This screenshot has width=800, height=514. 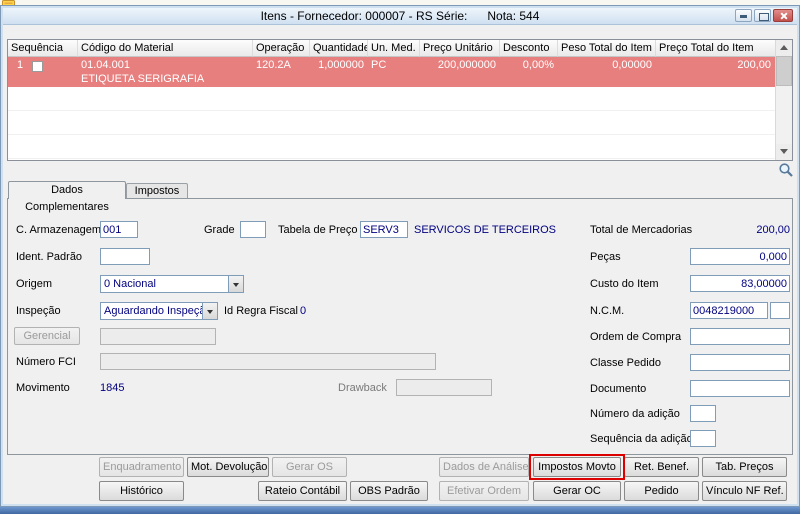 I want to click on inspecao-value: Aguardando Inspeção, so click(x=158, y=311).